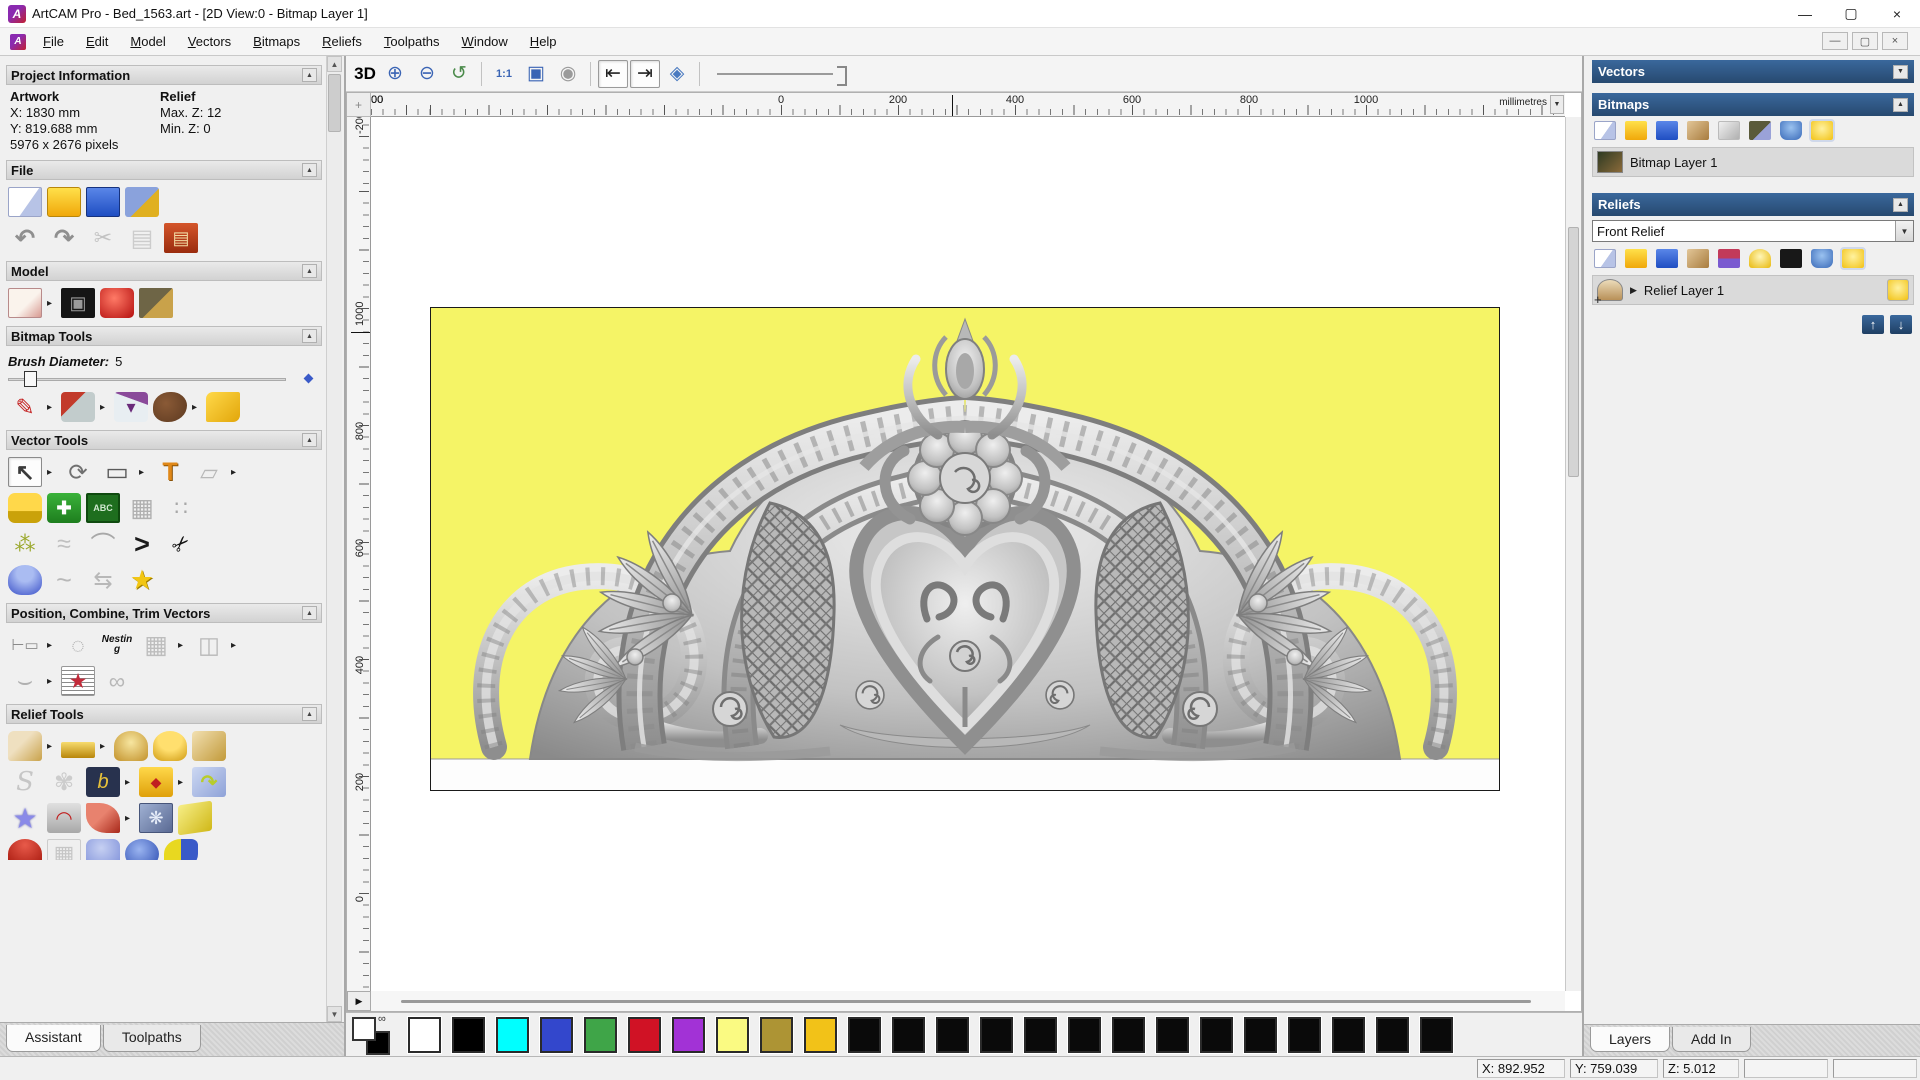  Describe the element at coordinates (25, 544) in the screenshot. I see `node-editing-icon: ⁂` at that location.